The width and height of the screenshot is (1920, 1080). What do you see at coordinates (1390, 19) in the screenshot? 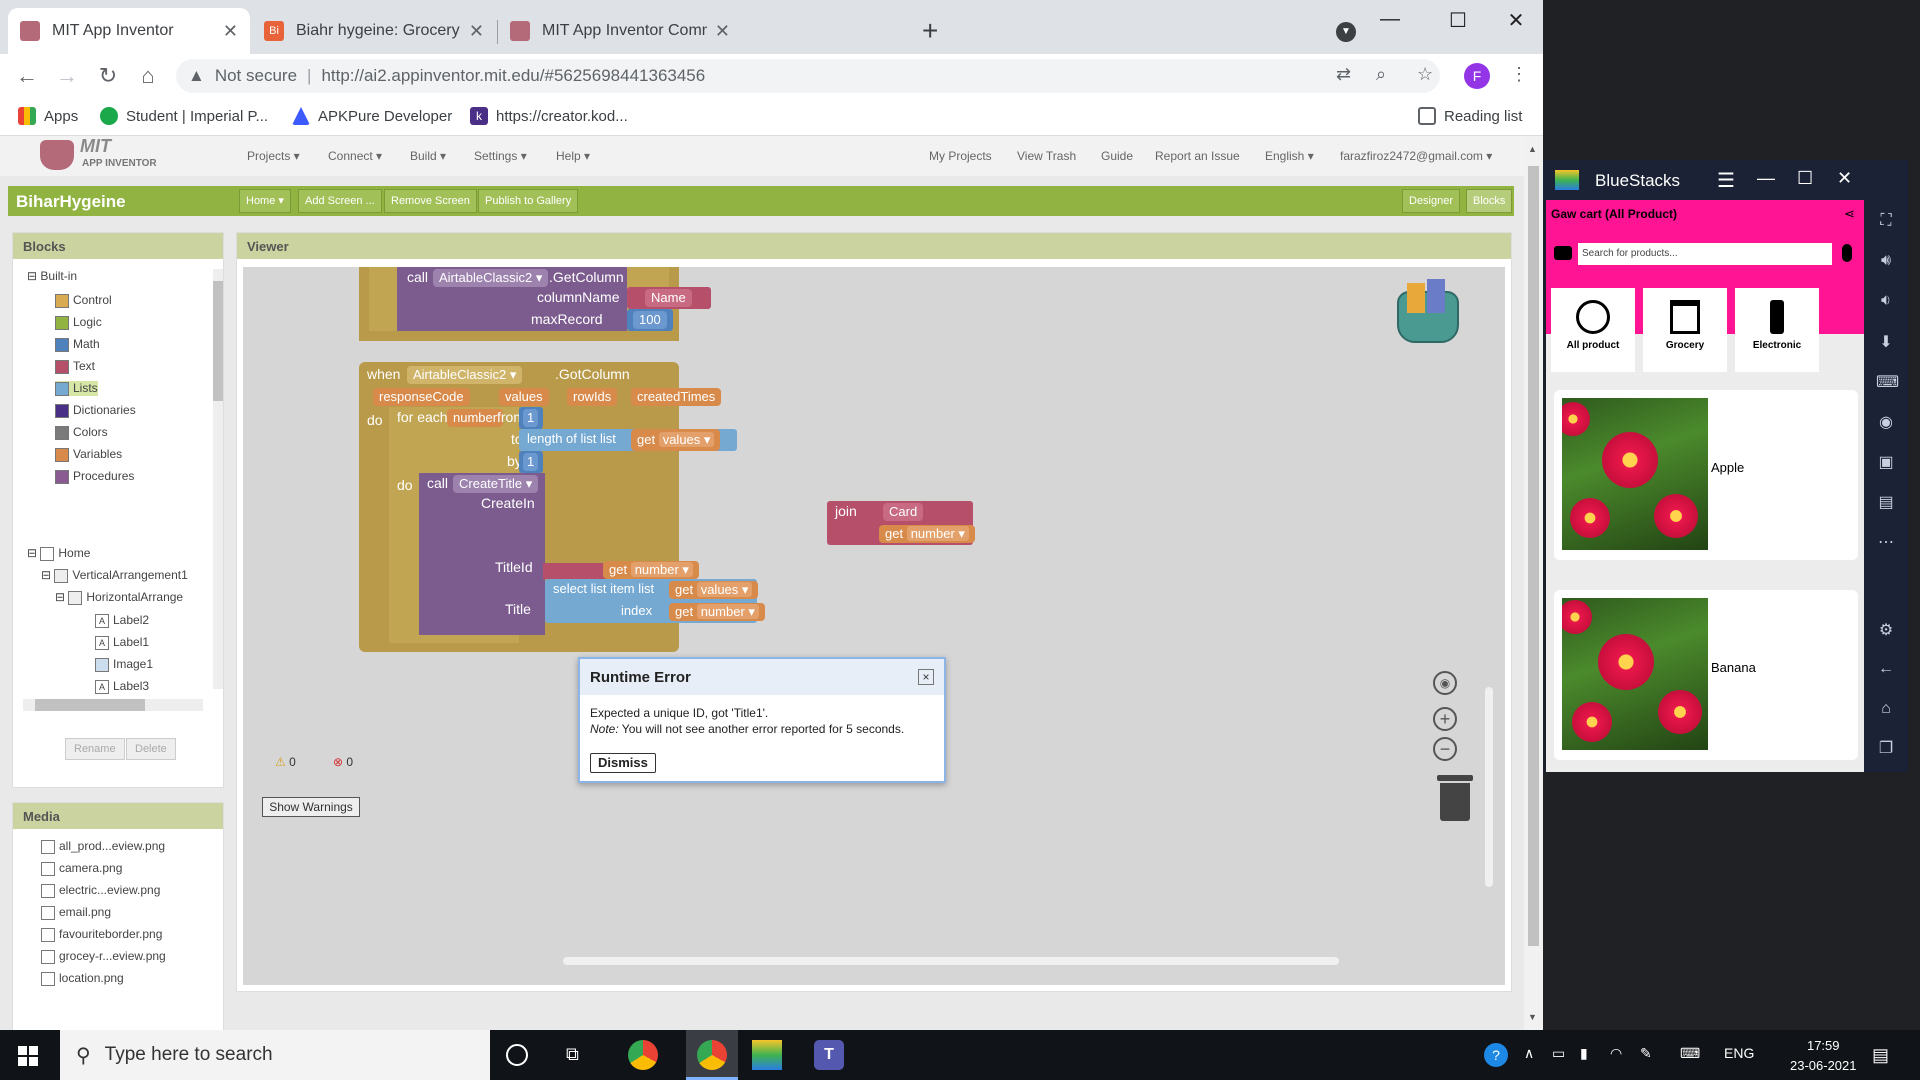
I see `minimize-button: —` at bounding box center [1390, 19].